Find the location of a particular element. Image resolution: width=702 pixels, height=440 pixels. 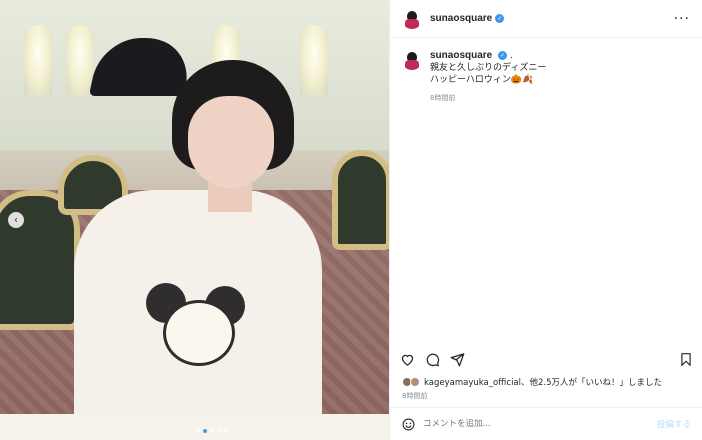

chevron-left-icon: ‹ is located at coordinates (16, 220).